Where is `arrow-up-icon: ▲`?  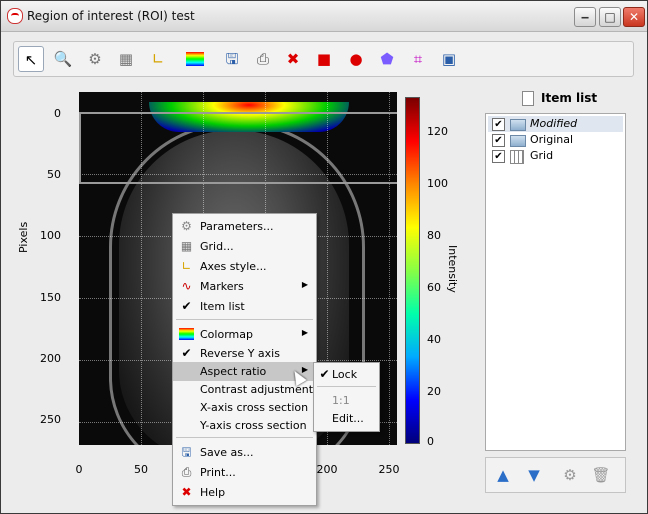 arrow-up-icon: ▲ is located at coordinates (503, 475).